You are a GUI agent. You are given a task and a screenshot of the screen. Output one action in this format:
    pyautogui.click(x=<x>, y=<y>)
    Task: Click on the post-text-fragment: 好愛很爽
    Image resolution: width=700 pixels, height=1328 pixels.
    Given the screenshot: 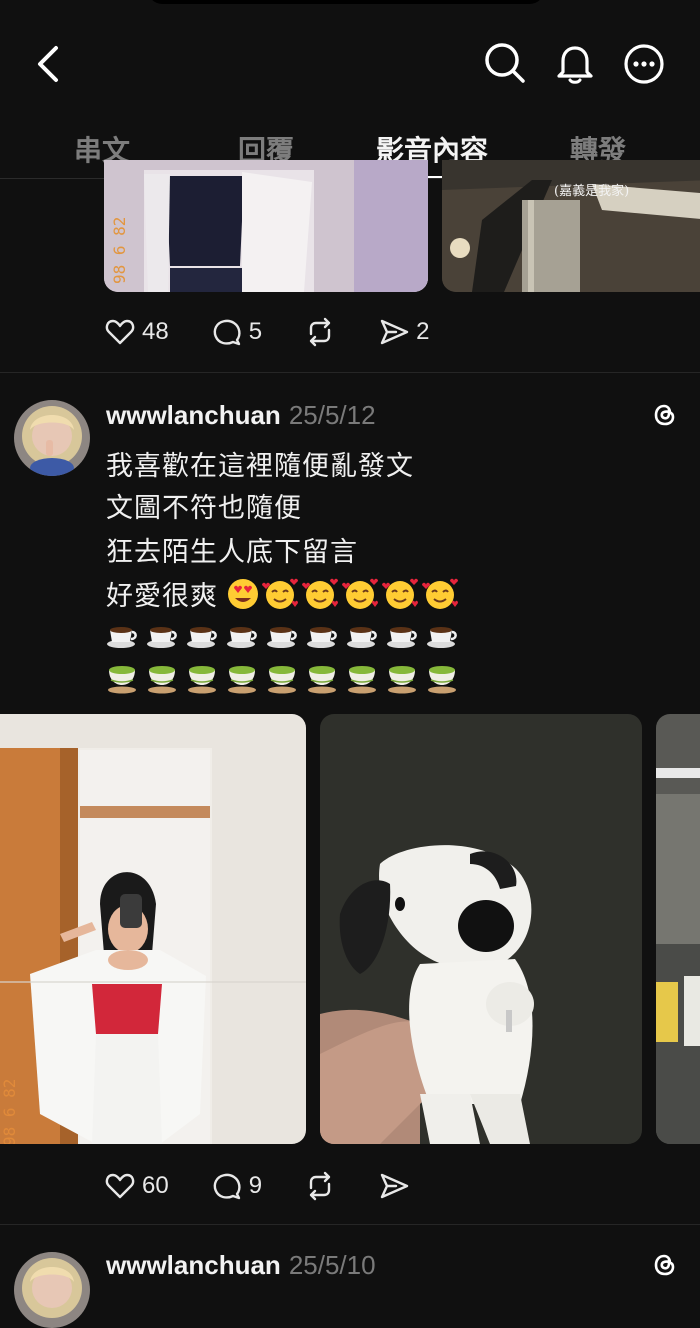 What is the action you would take?
    pyautogui.click(x=162, y=596)
    